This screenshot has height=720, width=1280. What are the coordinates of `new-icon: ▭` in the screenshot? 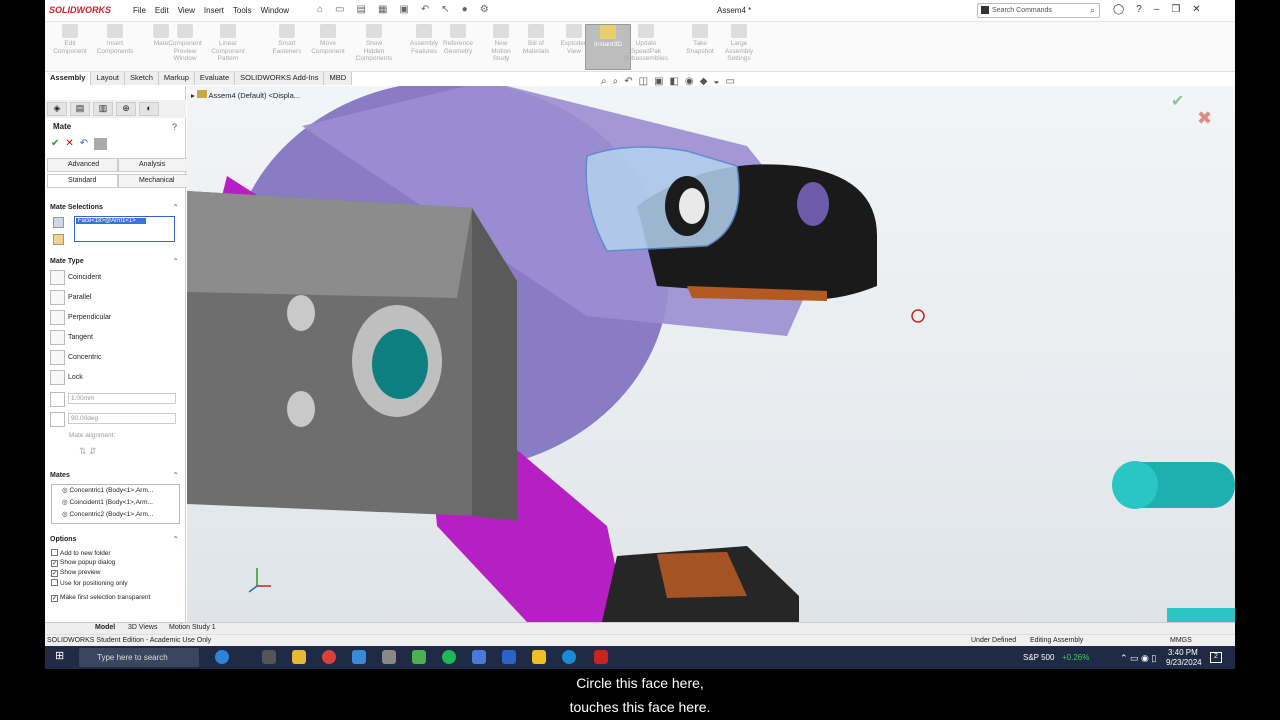 It's located at (339, 9).